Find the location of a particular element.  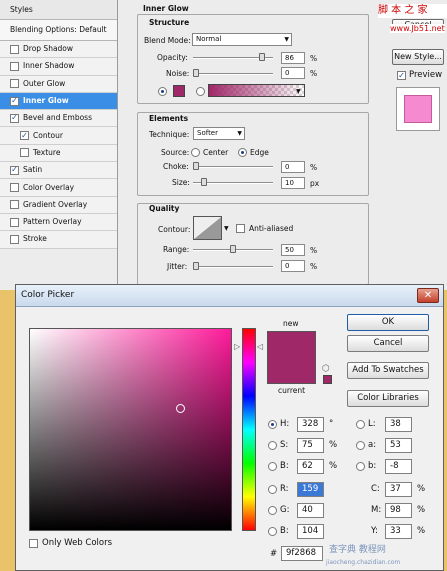

opacity-input: 86 is located at coordinates (293, 58).